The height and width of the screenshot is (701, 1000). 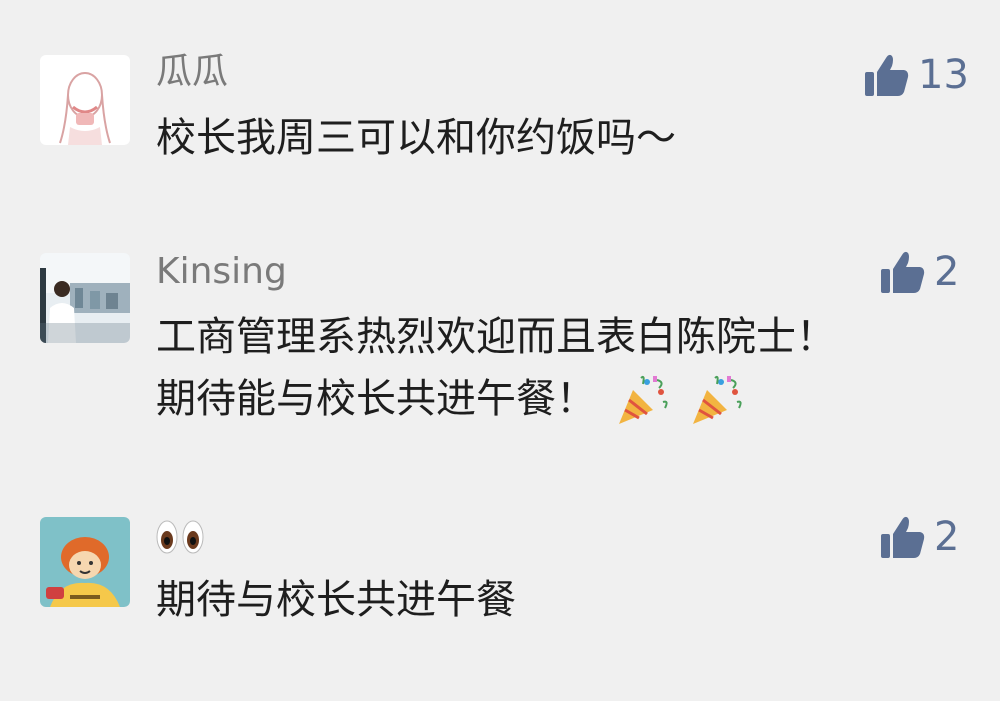 I want to click on cartoon-character-avatar-icon, so click(x=85, y=562).